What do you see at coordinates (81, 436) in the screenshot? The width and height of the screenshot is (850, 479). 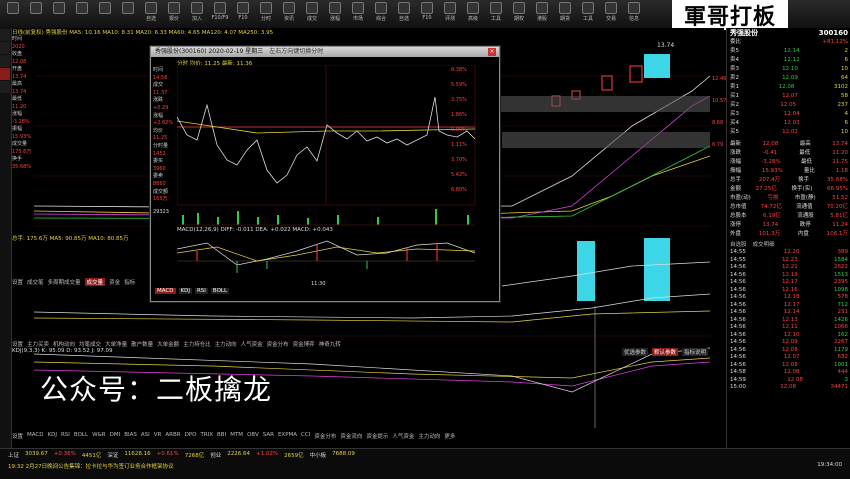 I see `tab-BOLL: BOLL` at bounding box center [81, 436].